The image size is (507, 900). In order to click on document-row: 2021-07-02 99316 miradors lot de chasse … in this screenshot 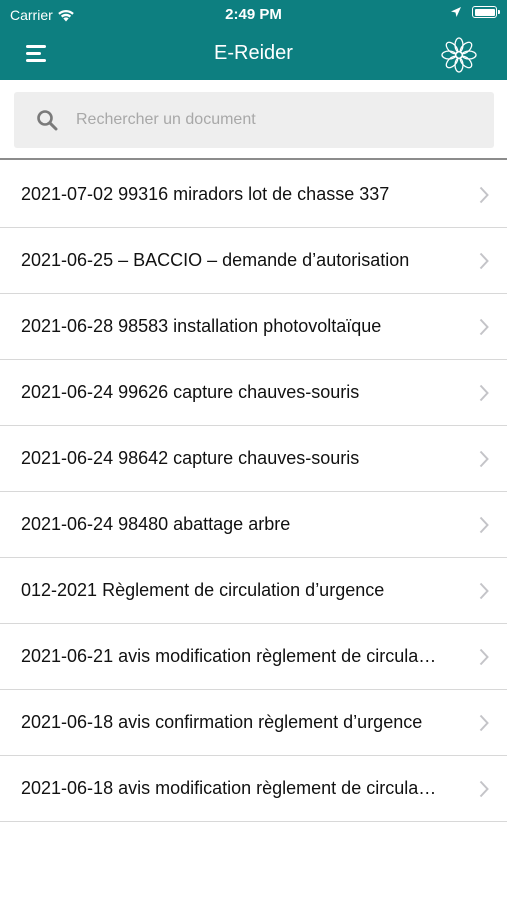, I will do `click(253, 195)`.